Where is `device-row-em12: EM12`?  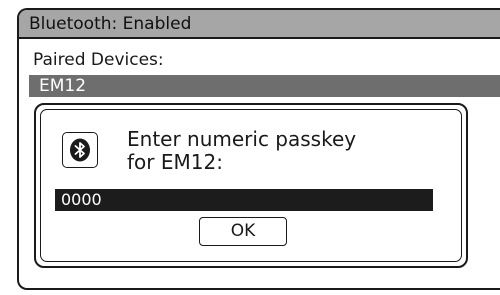
device-row-em12: EM12 is located at coordinates (264, 86).